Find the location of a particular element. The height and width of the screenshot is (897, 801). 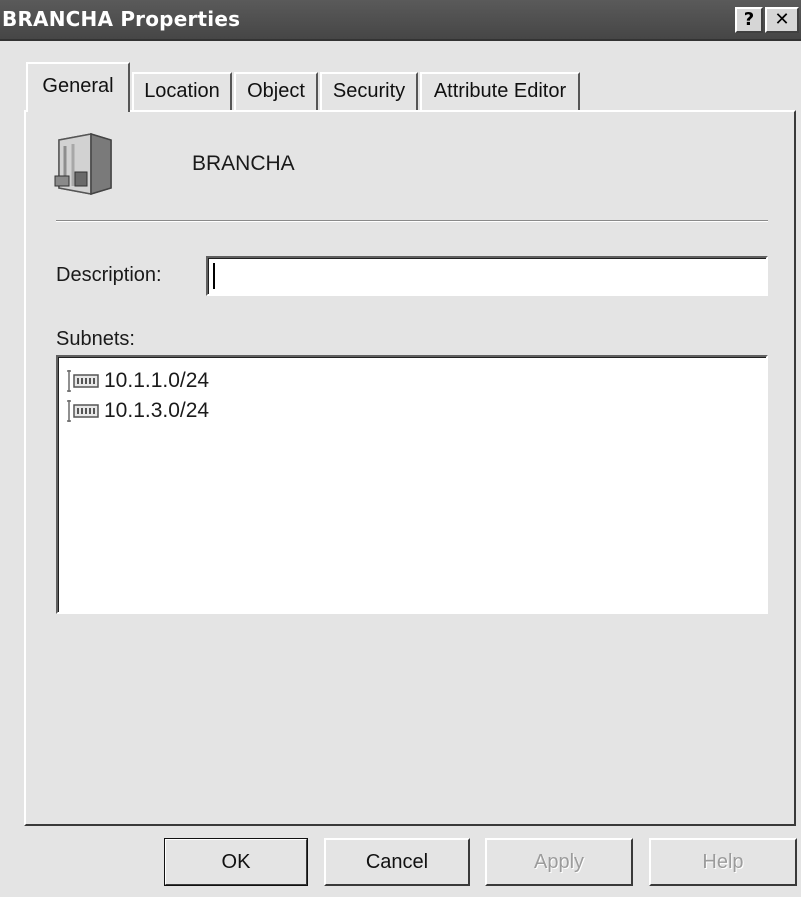

apply-button: Apply is located at coordinates (559, 862).